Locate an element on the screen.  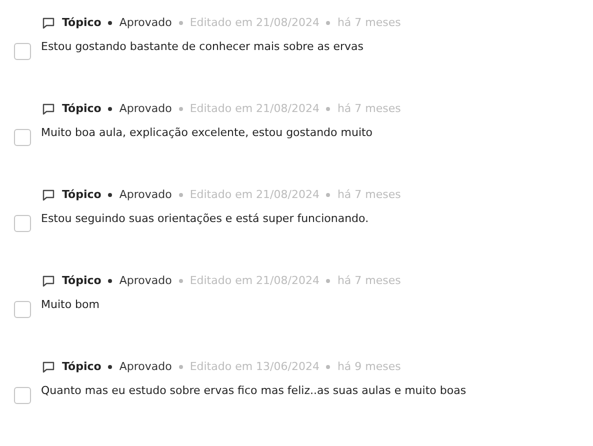
comment-text: Estou seguindo suas orientações e está super funcionando. is located at coordinates (205, 219).